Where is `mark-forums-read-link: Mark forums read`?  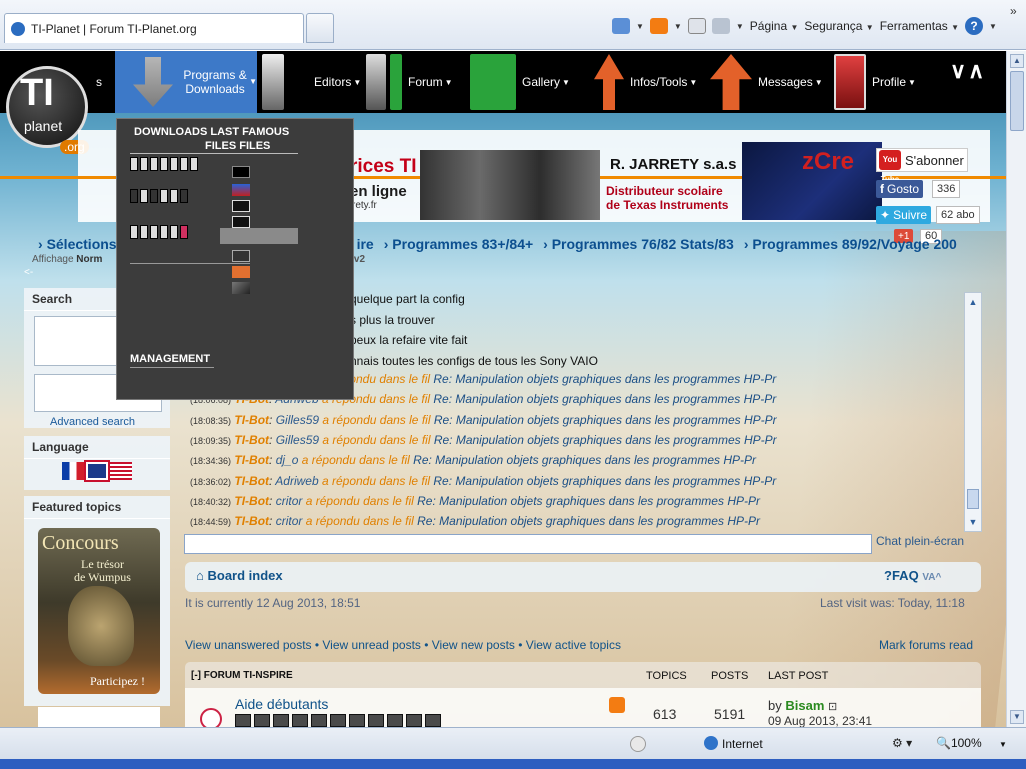
mark-forums-read-link: Mark forums read is located at coordinates (926, 645).